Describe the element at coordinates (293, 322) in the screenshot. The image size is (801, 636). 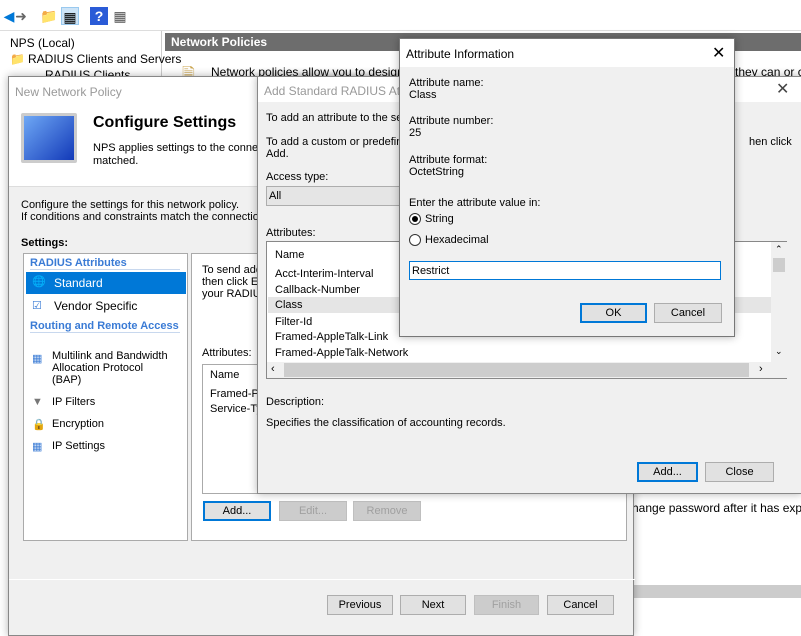
I see `list-item: Filter-Id` at that location.